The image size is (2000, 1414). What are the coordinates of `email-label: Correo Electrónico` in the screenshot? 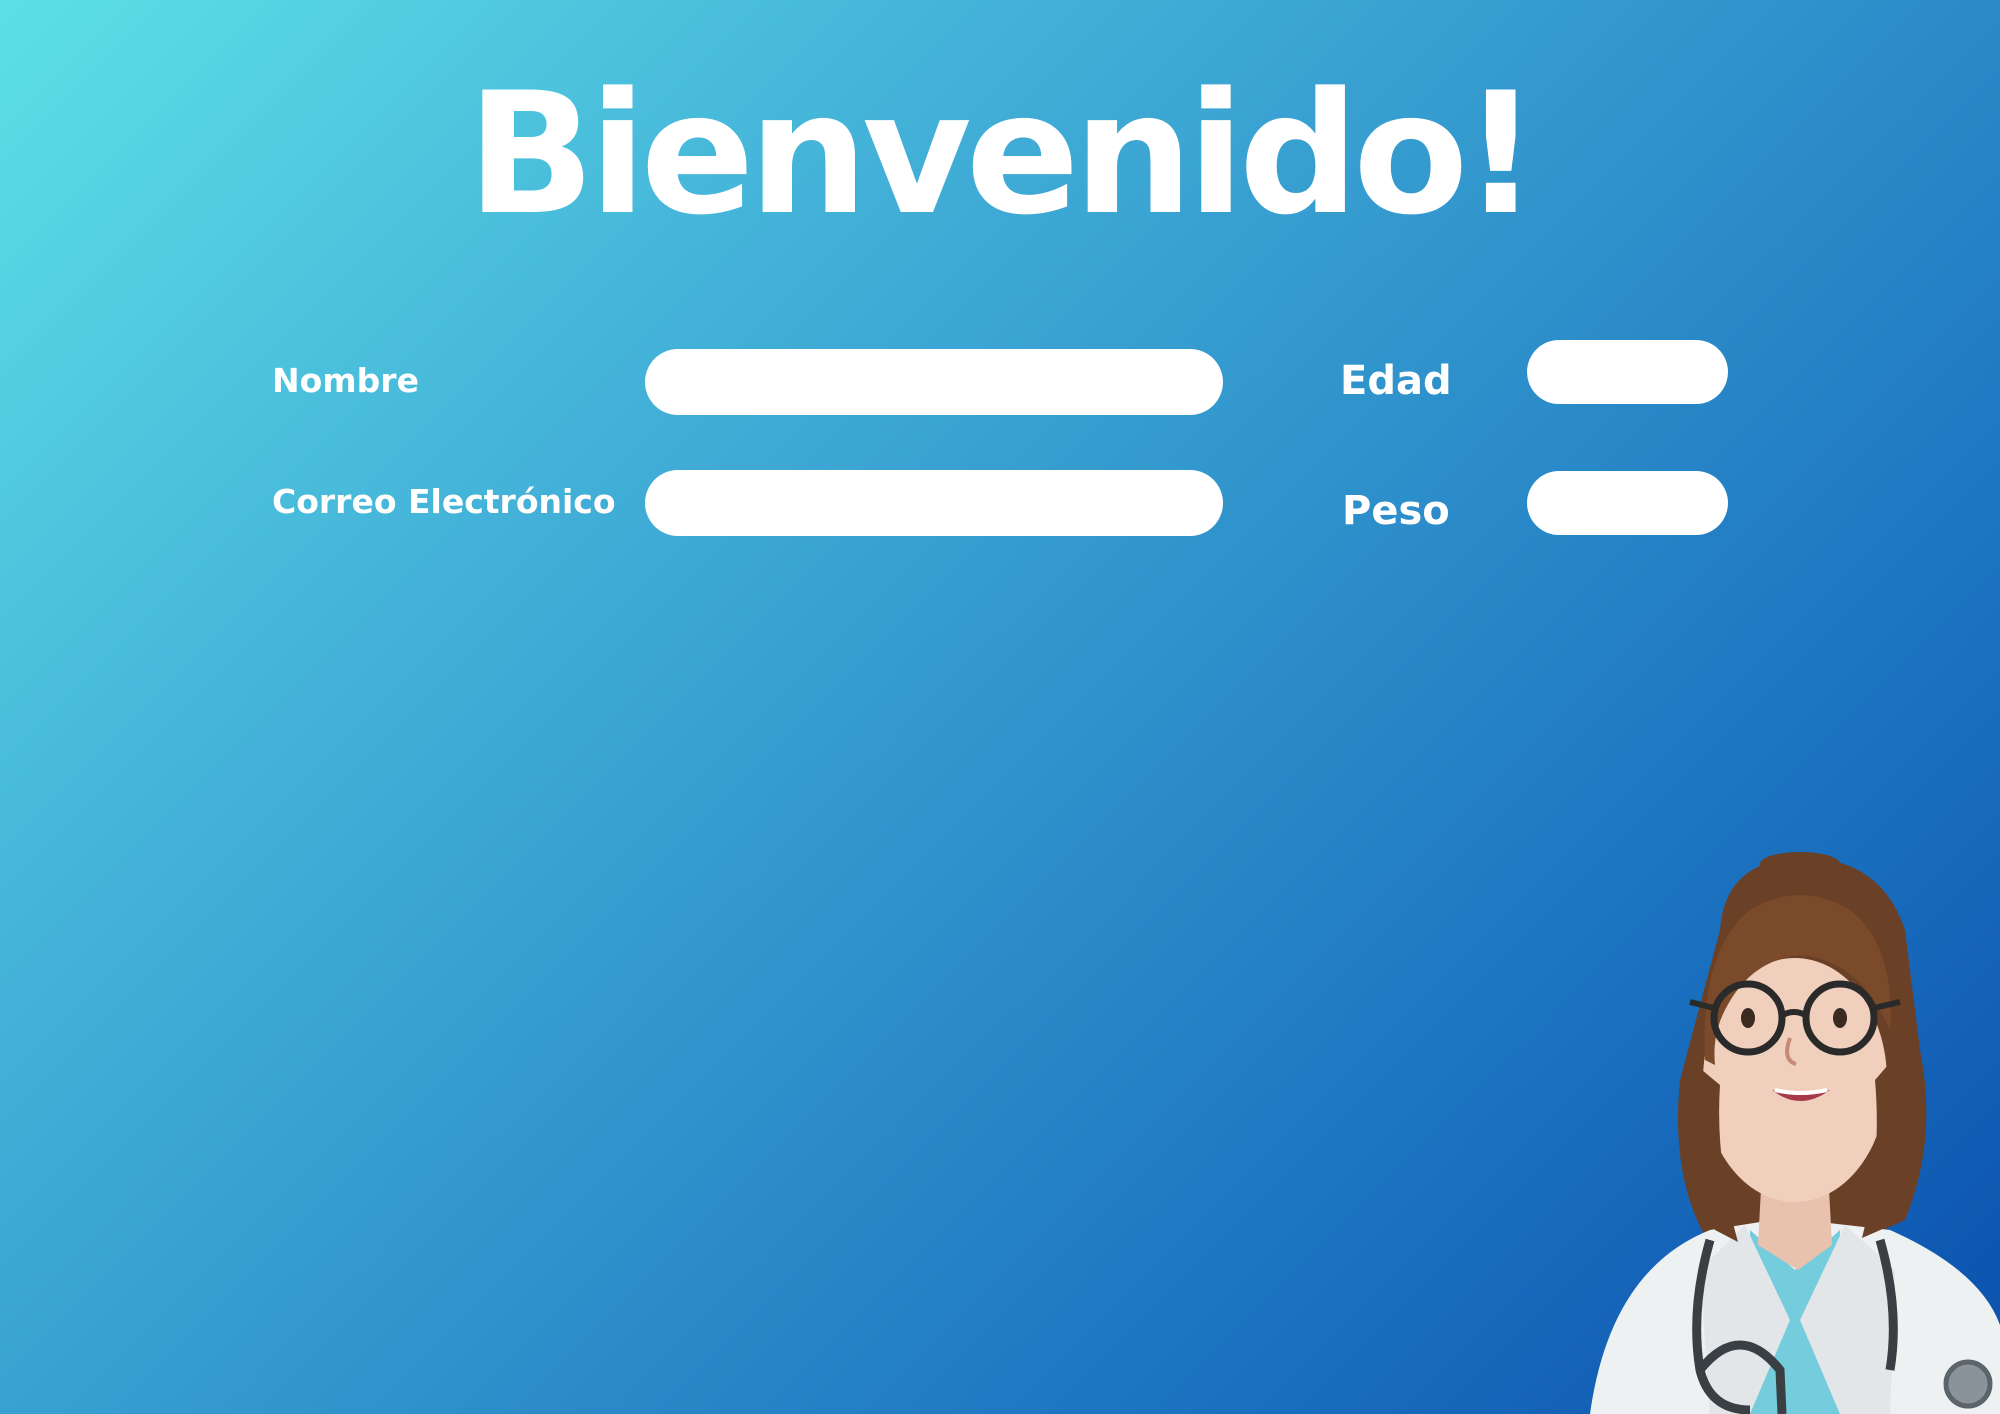 It's located at (444, 501).